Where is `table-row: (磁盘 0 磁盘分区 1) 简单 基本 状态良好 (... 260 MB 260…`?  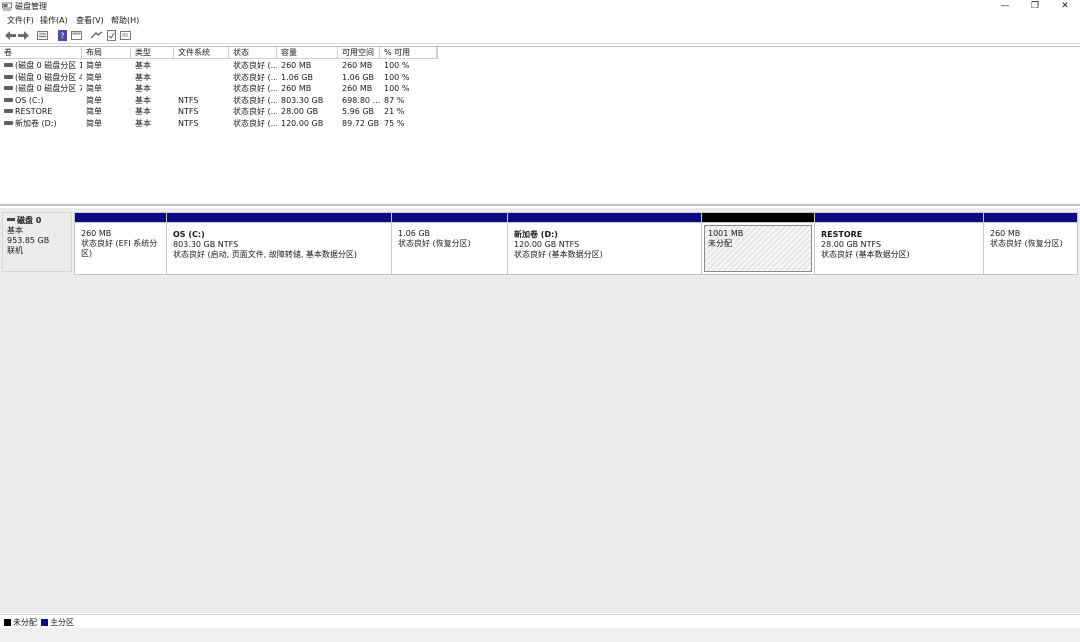
table-row: (磁盘 0 磁盘分区 1) 简单 基本 状态良好 (... 260 MB 260… is located at coordinates (218, 65).